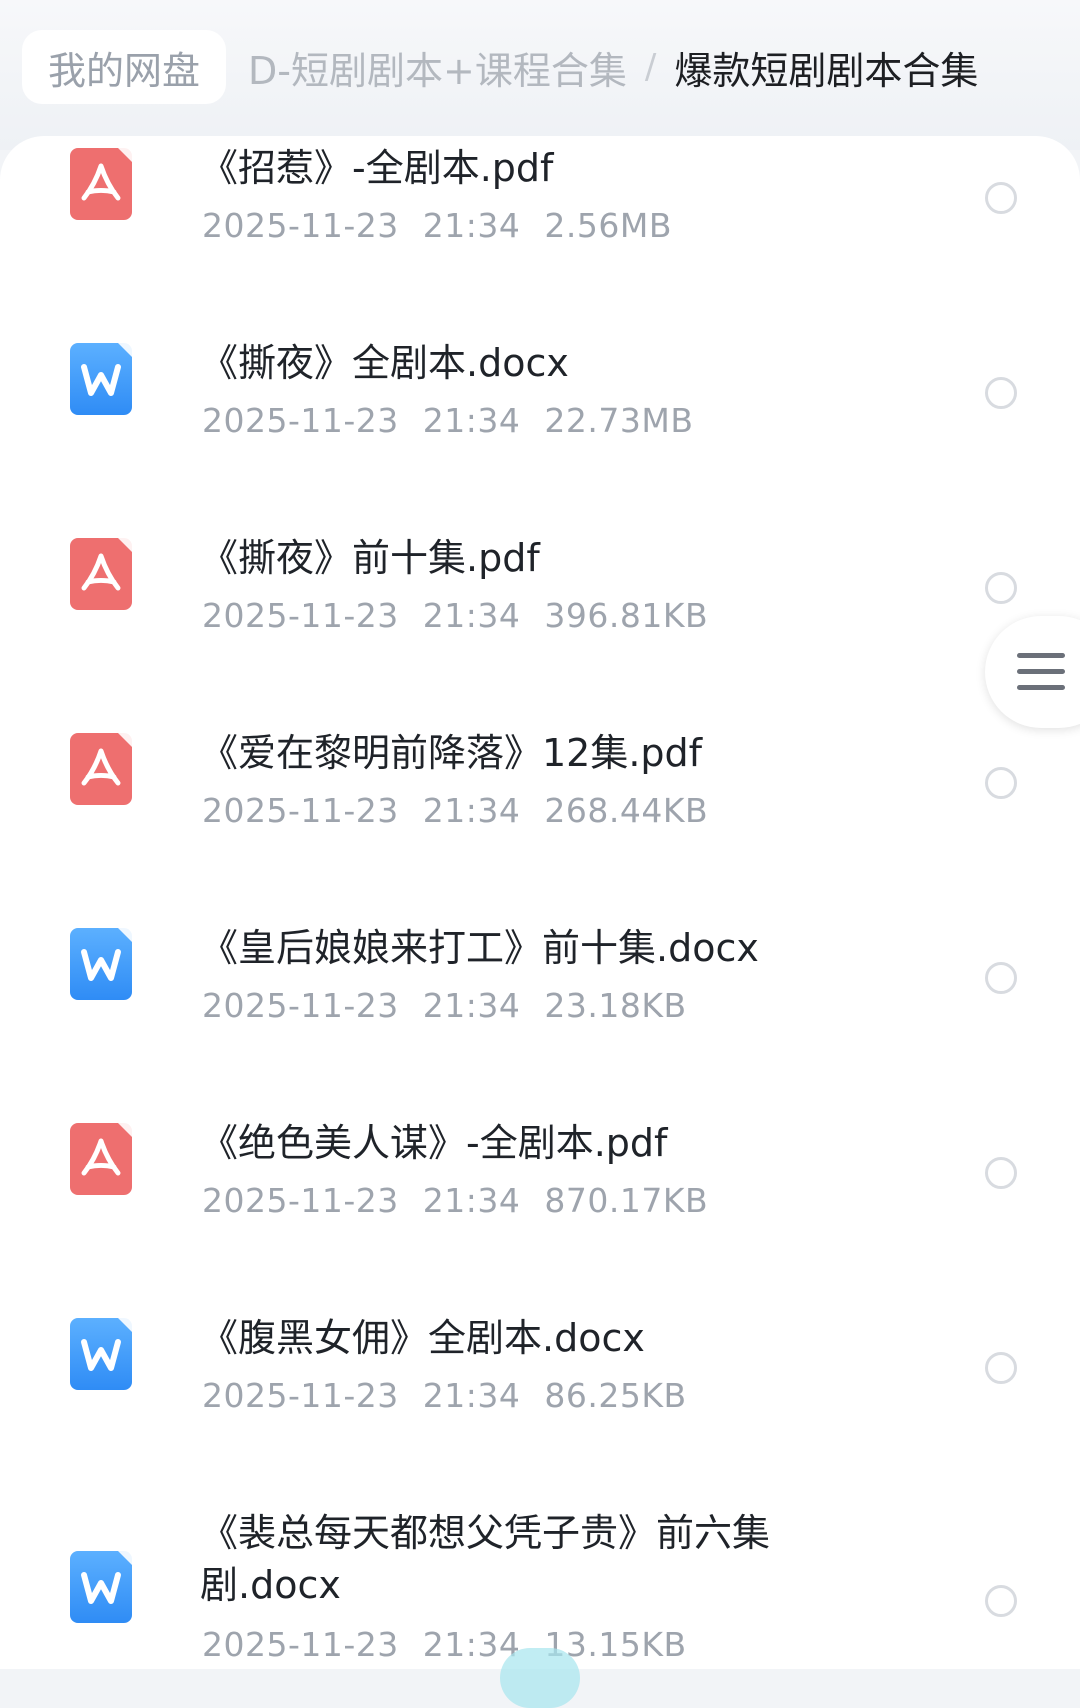  I want to click on file-meta: 2025-11-23 21:34 870.17KB, so click(455, 1200).